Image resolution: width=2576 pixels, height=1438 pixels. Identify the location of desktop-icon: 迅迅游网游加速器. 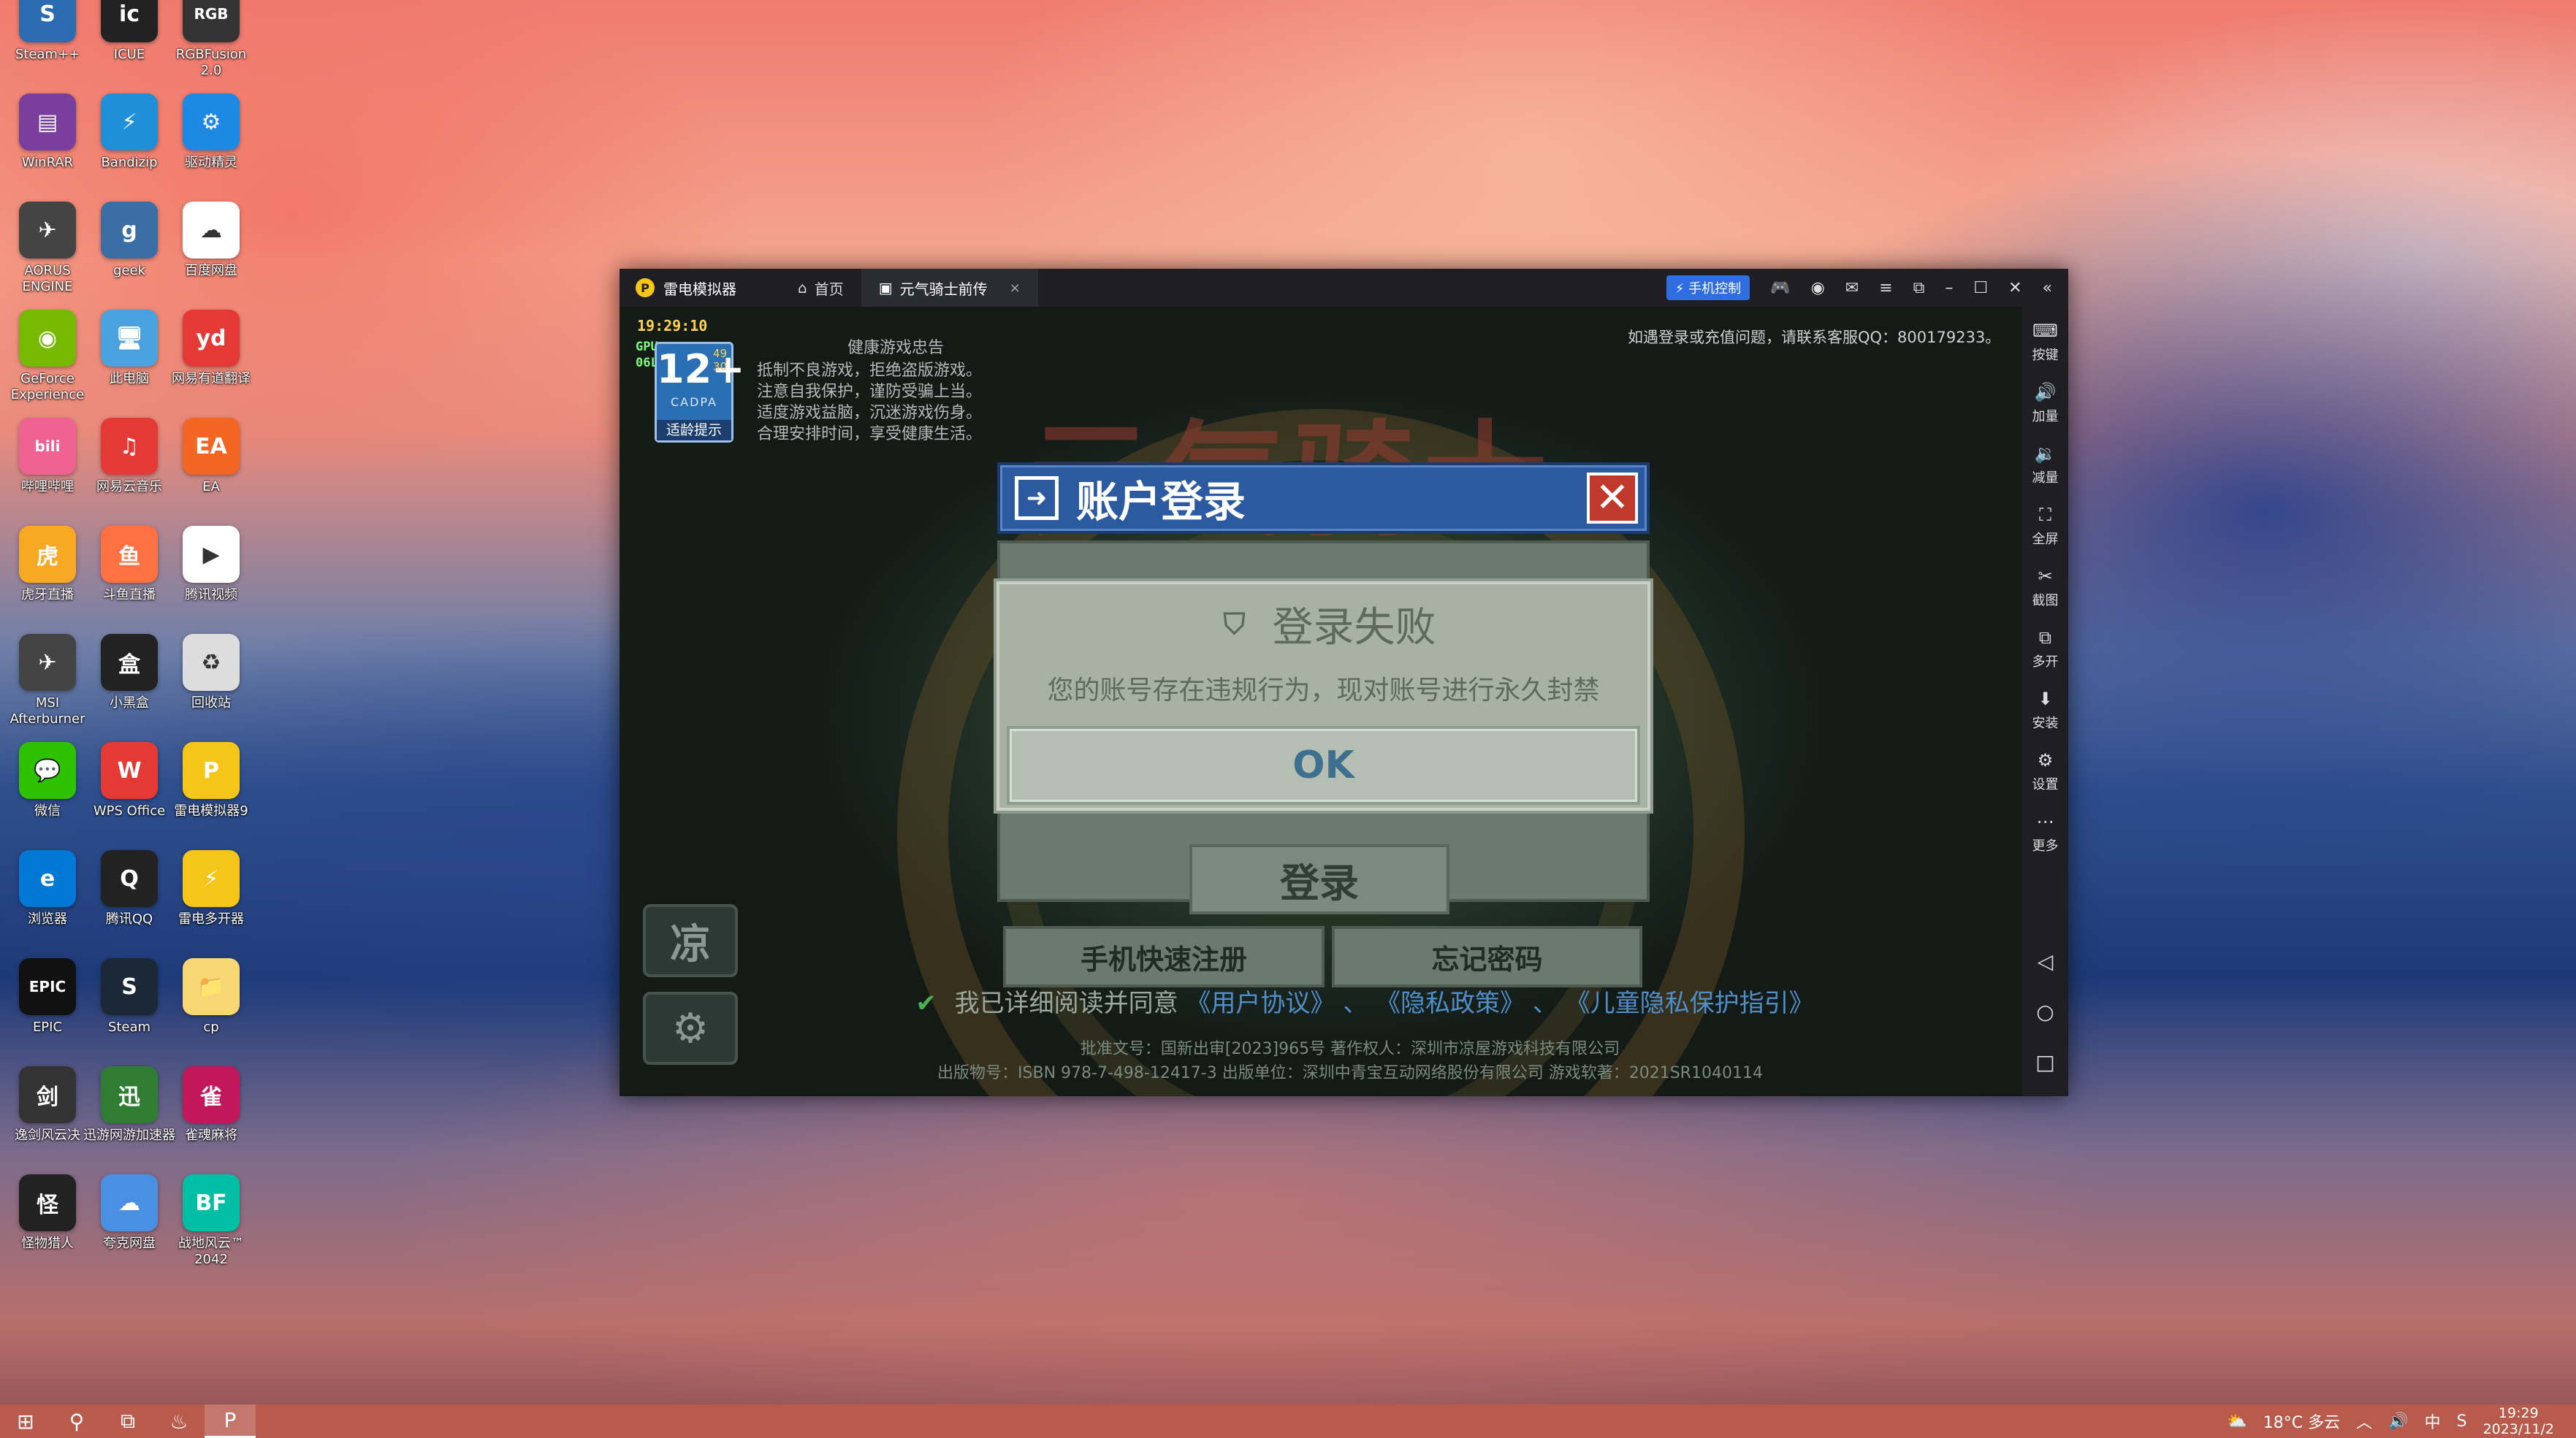
(129, 1105).